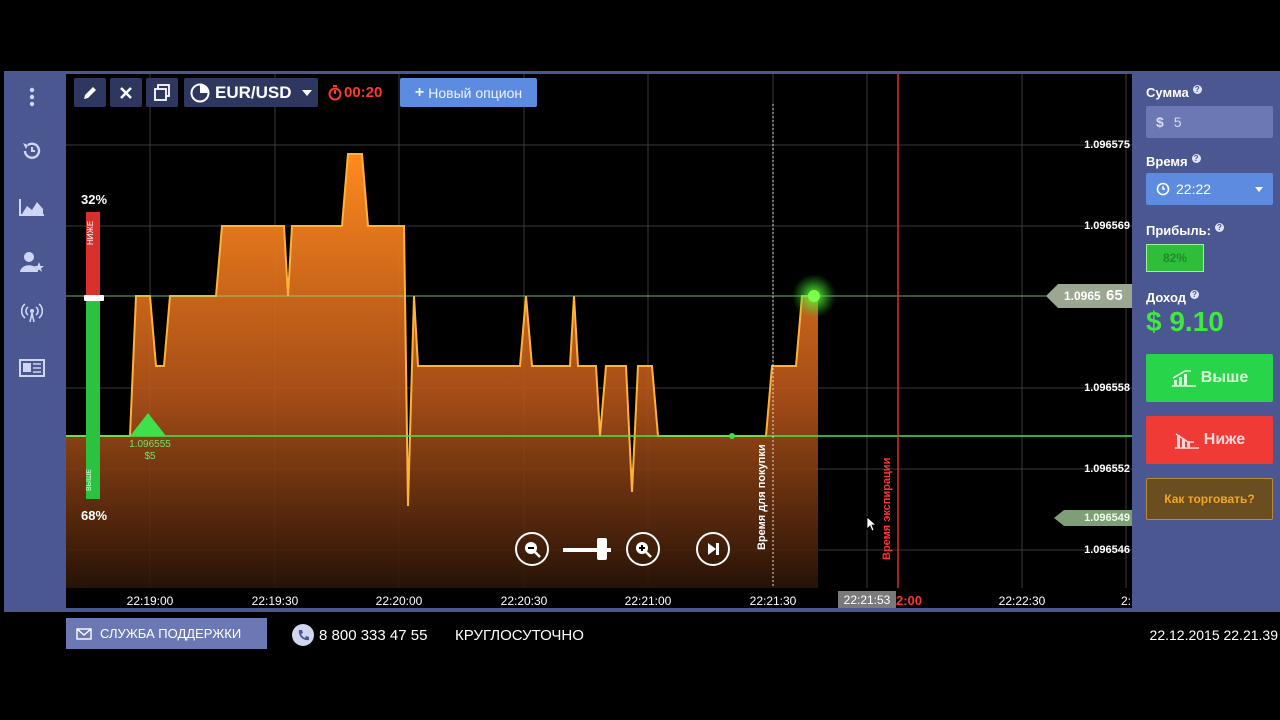 Image resolution: width=1280 pixels, height=720 pixels. I want to click on copy-button, so click(162, 92).